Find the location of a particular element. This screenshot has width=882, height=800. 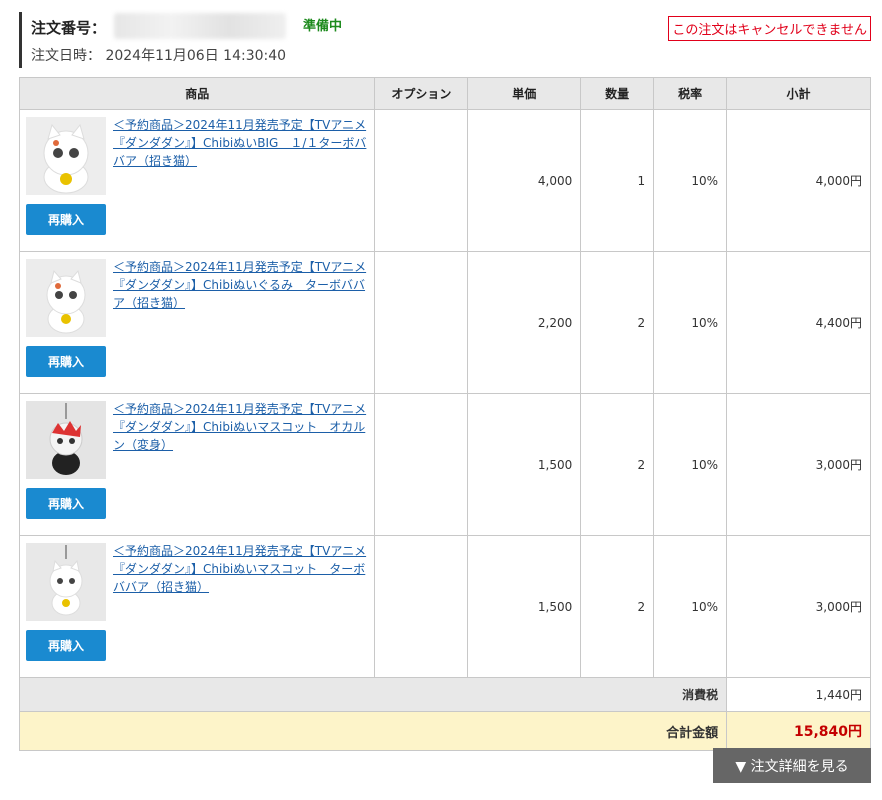

tax-value: 1,440円 is located at coordinates (798, 694).